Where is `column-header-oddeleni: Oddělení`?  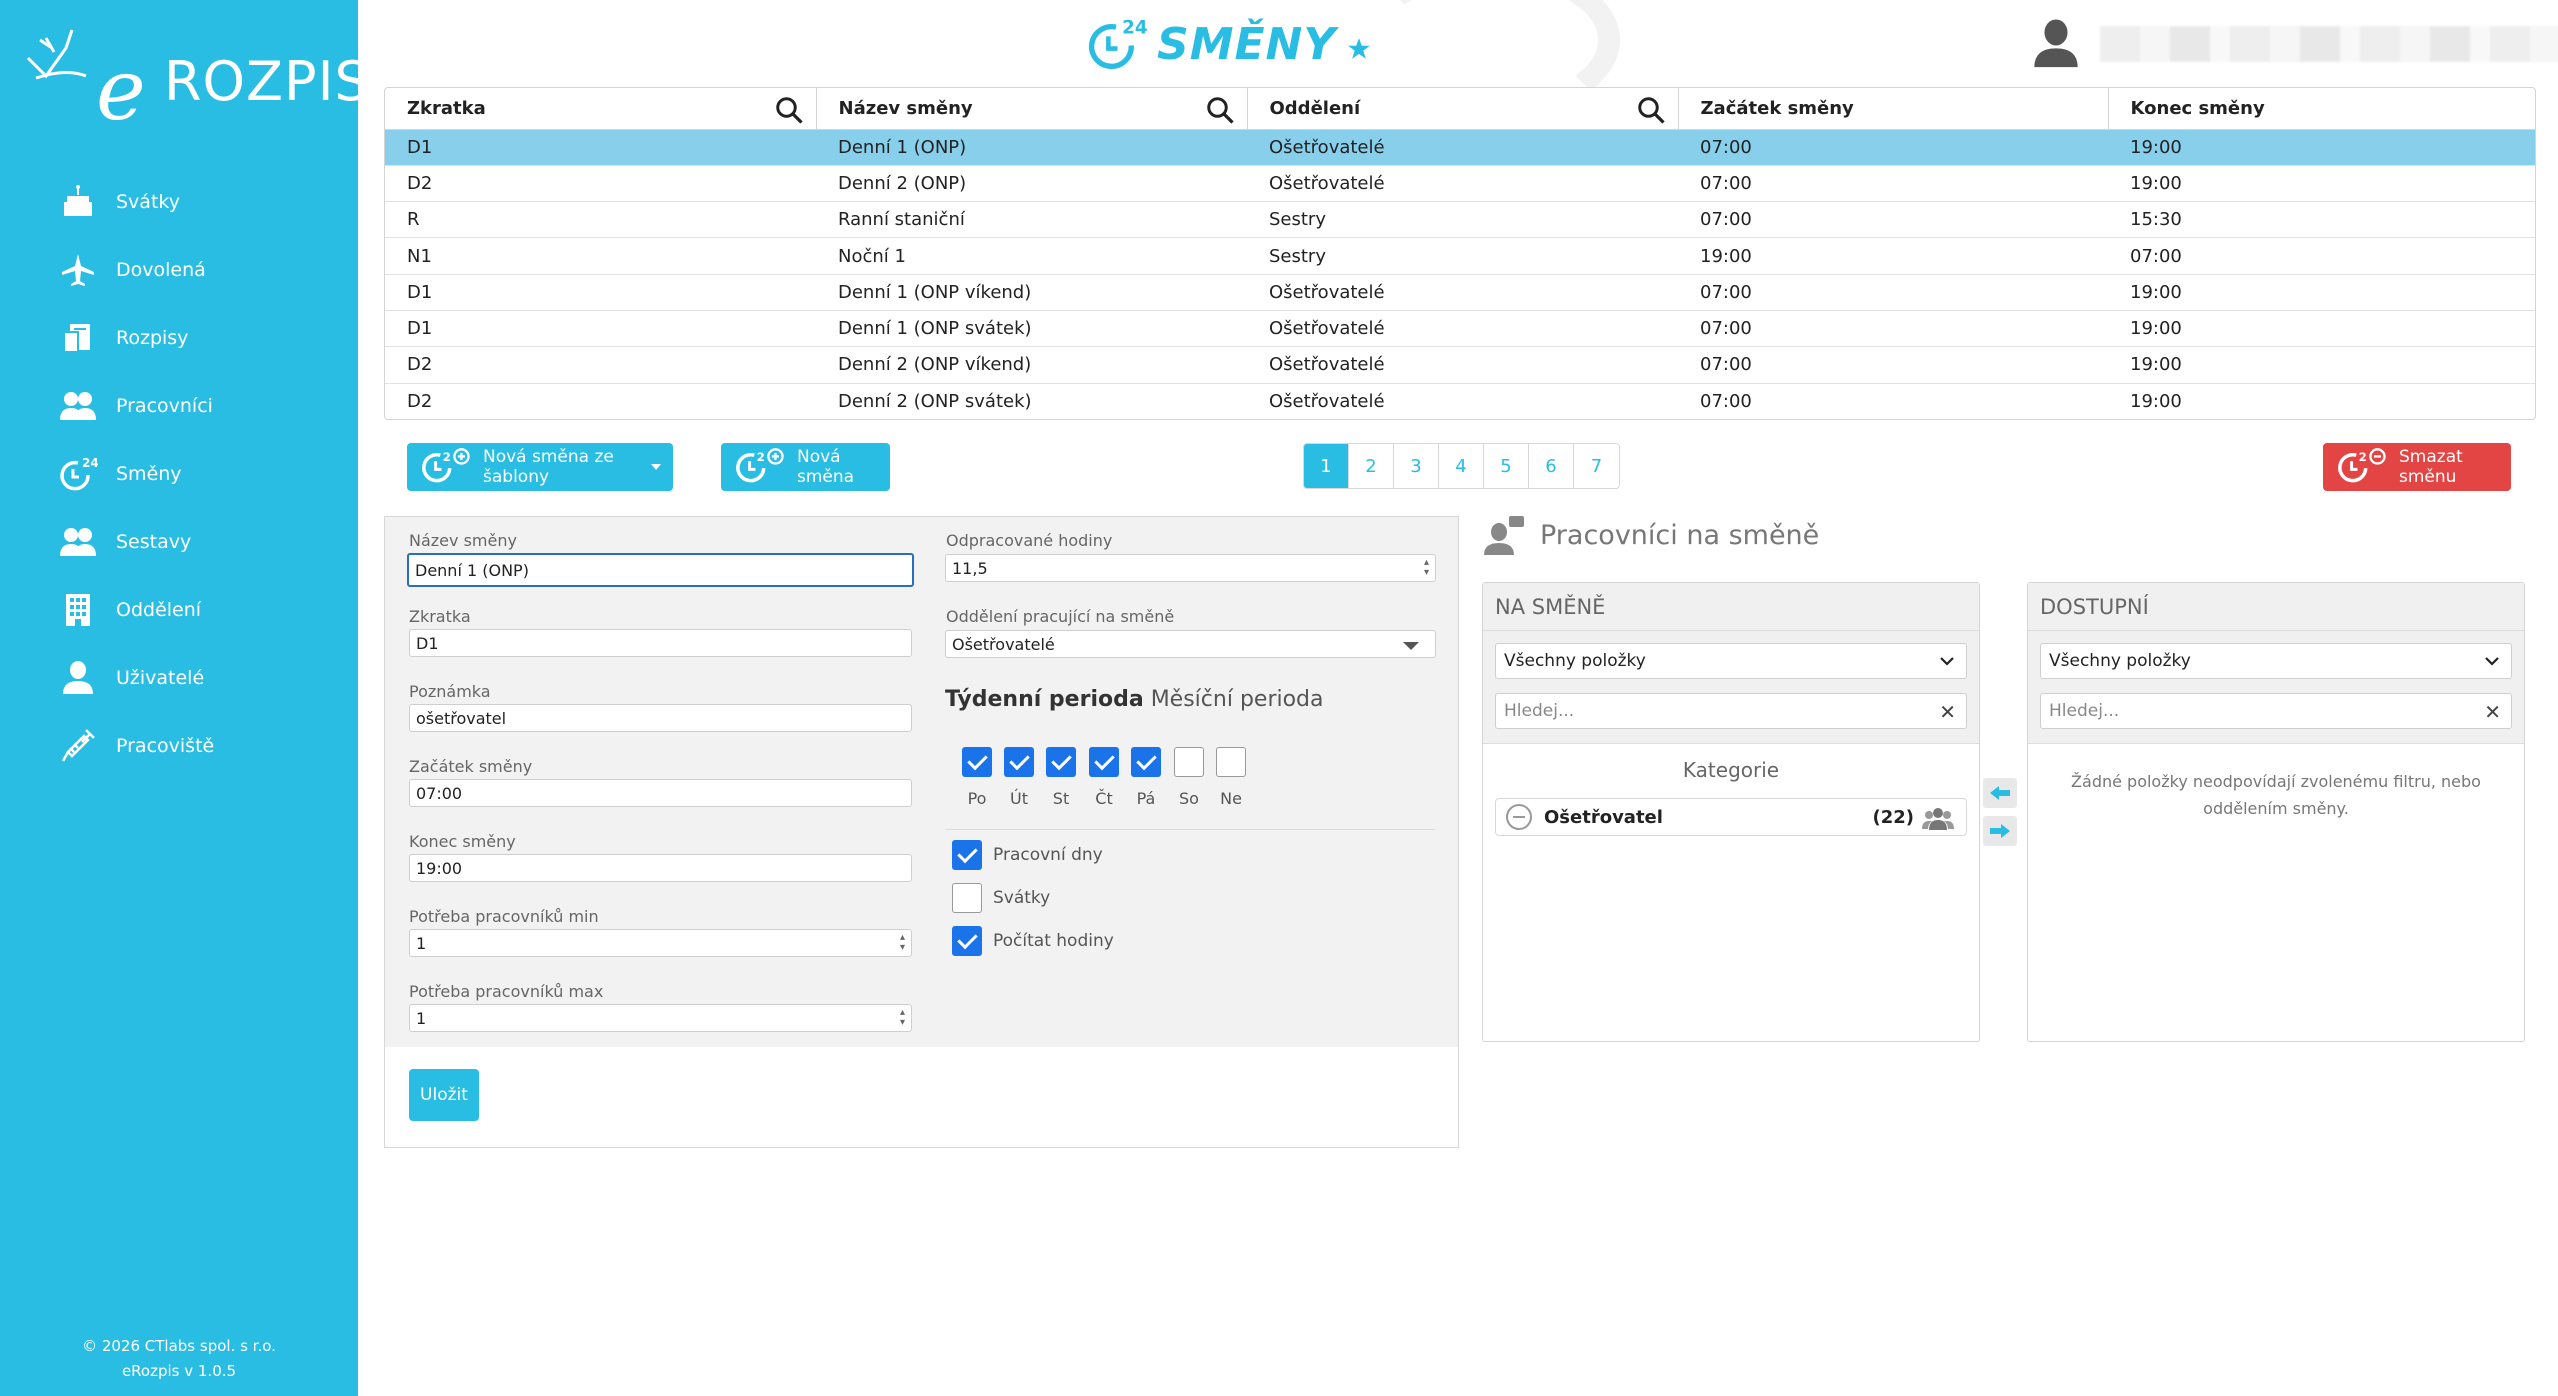
column-header-oddeleni: Oddělení is located at coordinates (1463, 109).